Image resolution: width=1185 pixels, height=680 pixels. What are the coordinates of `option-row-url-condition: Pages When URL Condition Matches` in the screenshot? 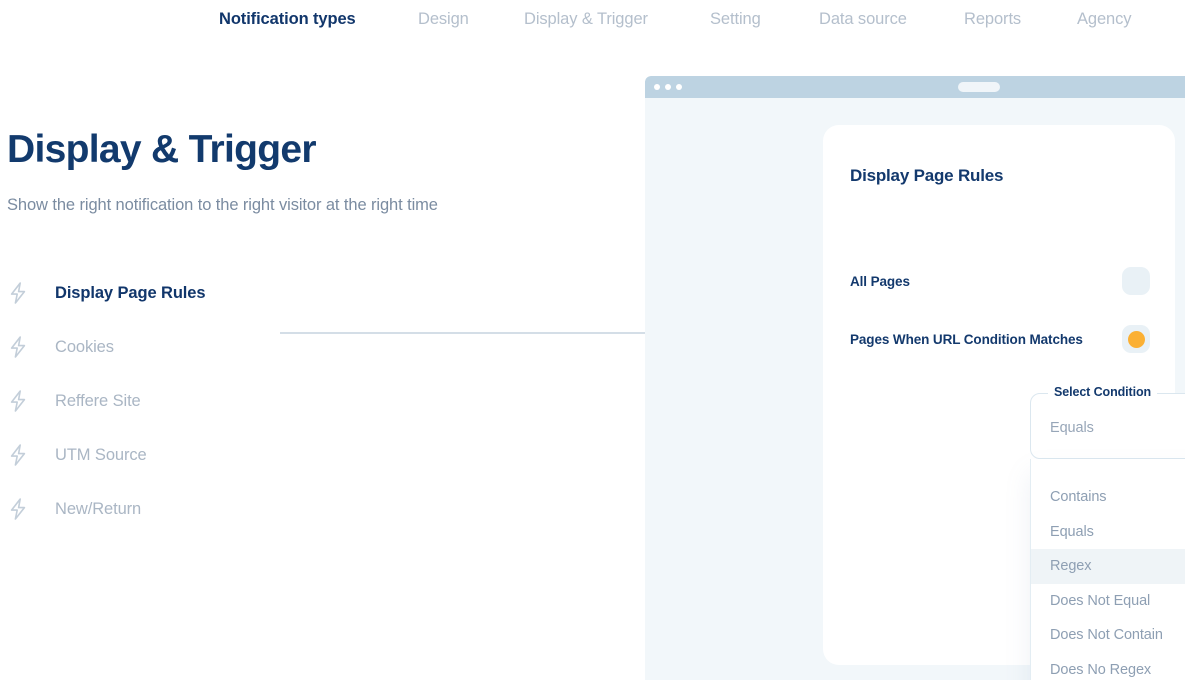 It's located at (1000, 339).